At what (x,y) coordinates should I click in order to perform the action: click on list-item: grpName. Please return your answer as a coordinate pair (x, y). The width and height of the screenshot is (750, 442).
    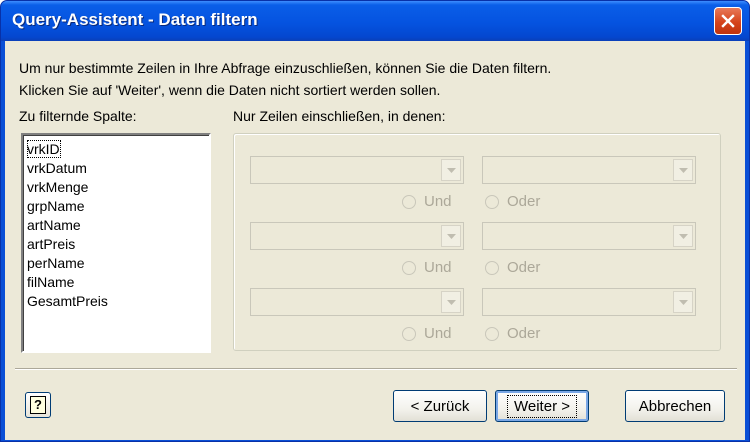
    Looking at the image, I should click on (56, 206).